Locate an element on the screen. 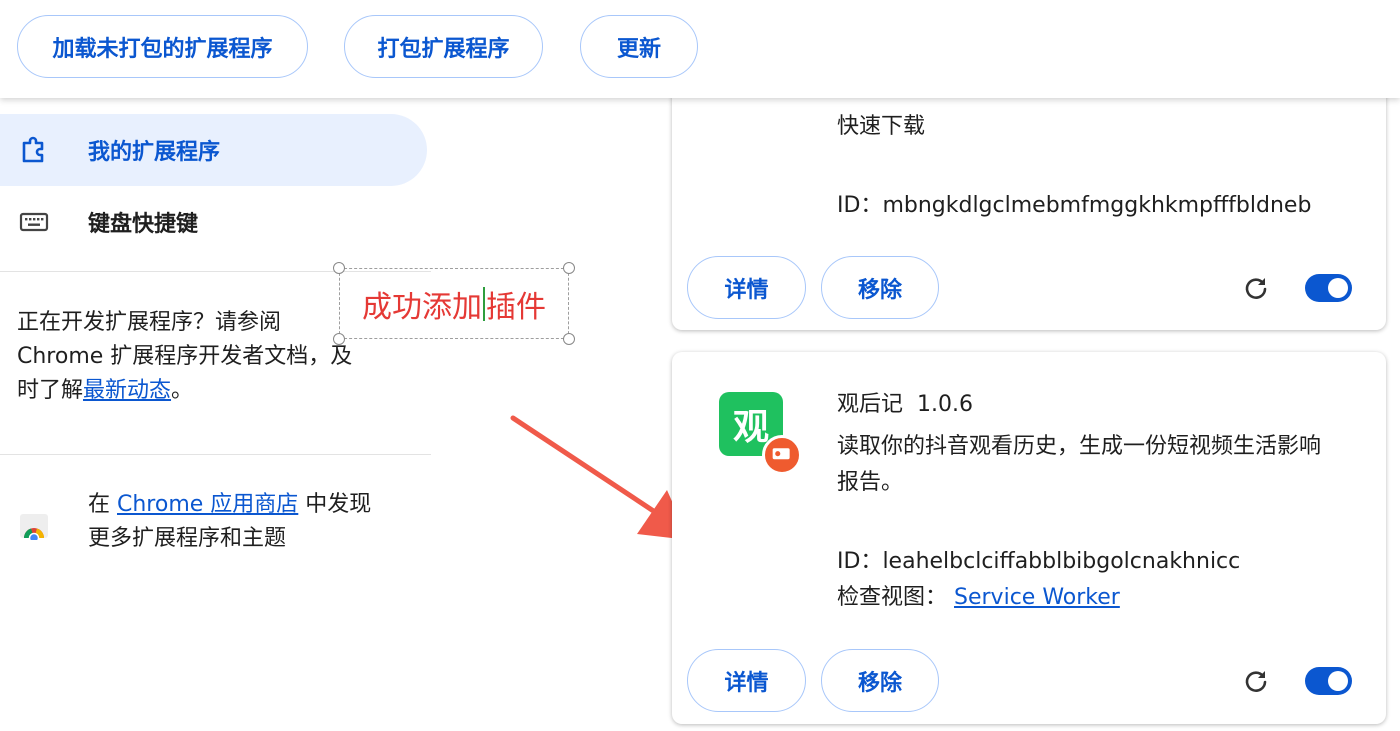 The width and height of the screenshot is (1400, 731). annotation-textbox: 成功添加 插件 is located at coordinates (454, 303).